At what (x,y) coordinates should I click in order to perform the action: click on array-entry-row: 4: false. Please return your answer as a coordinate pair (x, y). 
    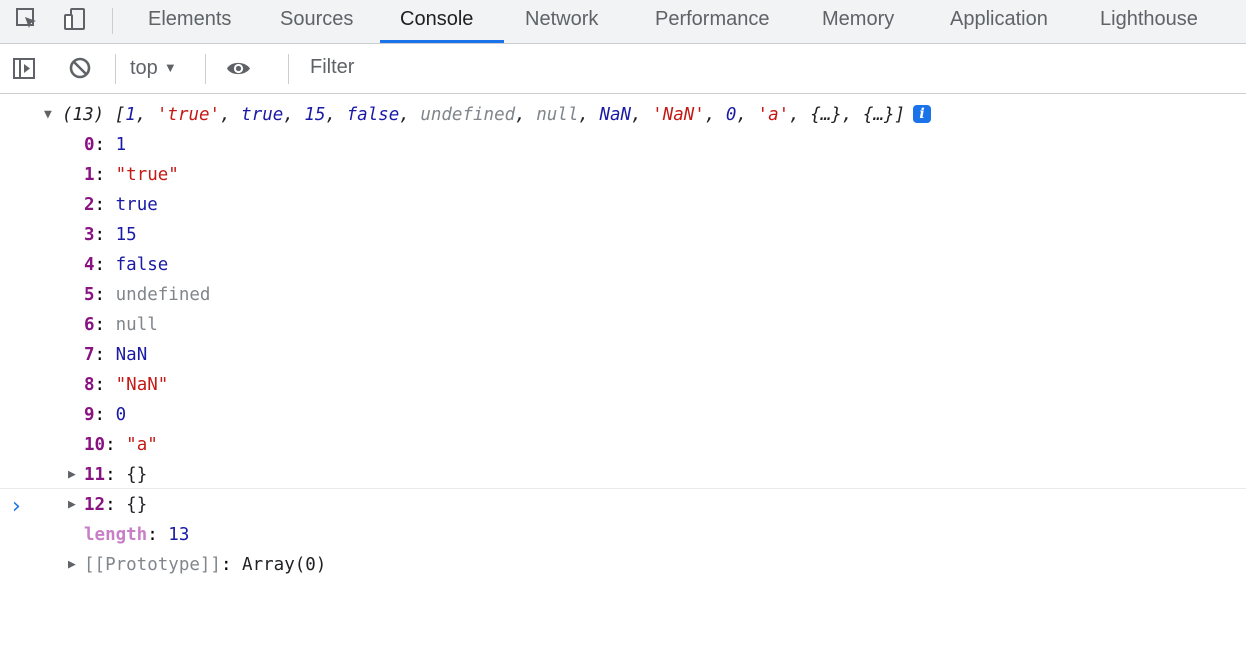
    Looking at the image, I should click on (126, 265).